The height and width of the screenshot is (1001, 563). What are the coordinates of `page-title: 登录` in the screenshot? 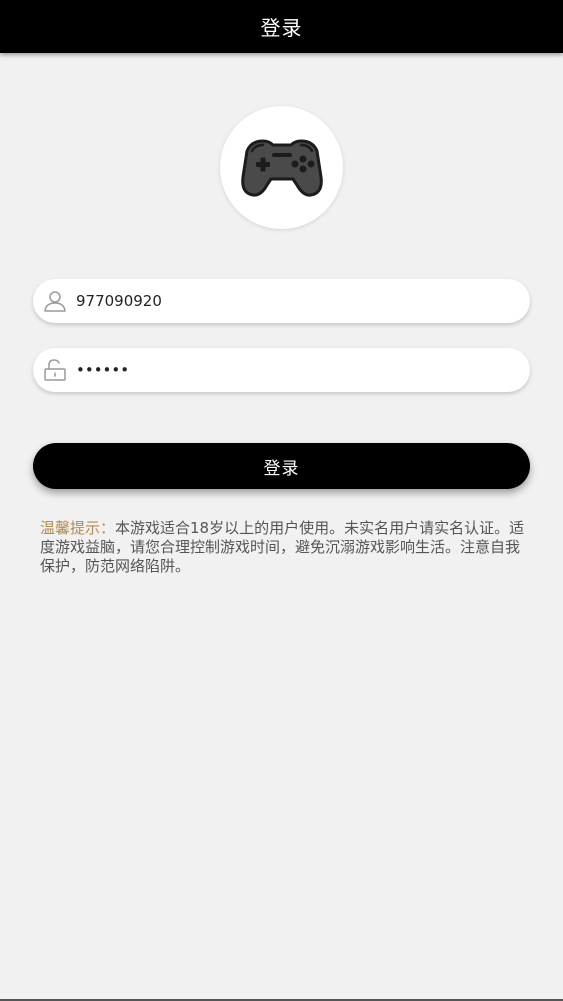 It's located at (281, 28).